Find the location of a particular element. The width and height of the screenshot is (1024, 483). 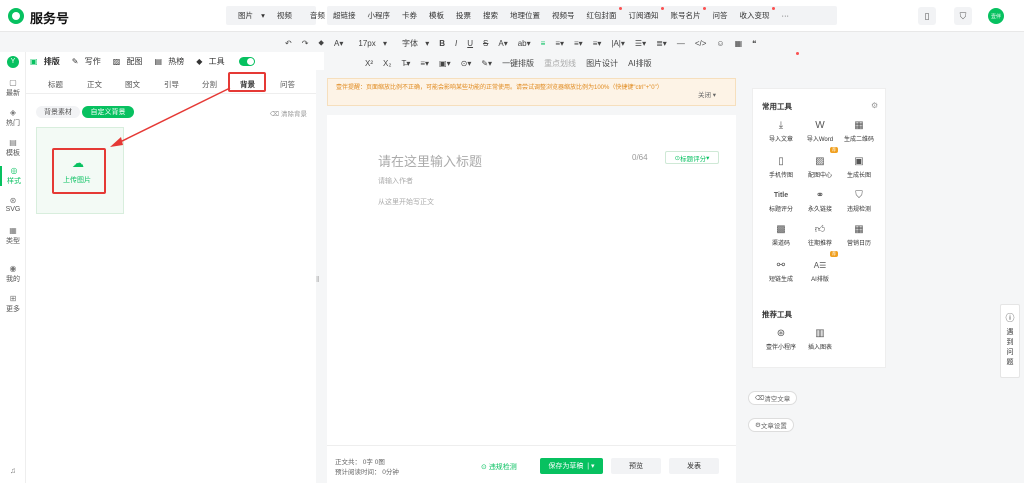

tool-violation: ⛉ 违规检测 is located at coordinates (859, 201).